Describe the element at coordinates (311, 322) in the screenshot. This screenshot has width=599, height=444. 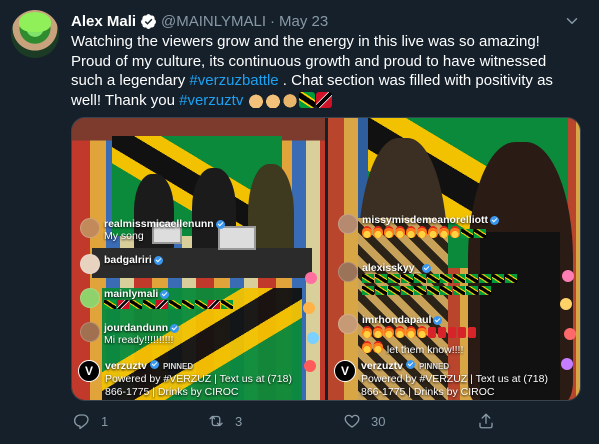
I see `floating-hearts` at that location.